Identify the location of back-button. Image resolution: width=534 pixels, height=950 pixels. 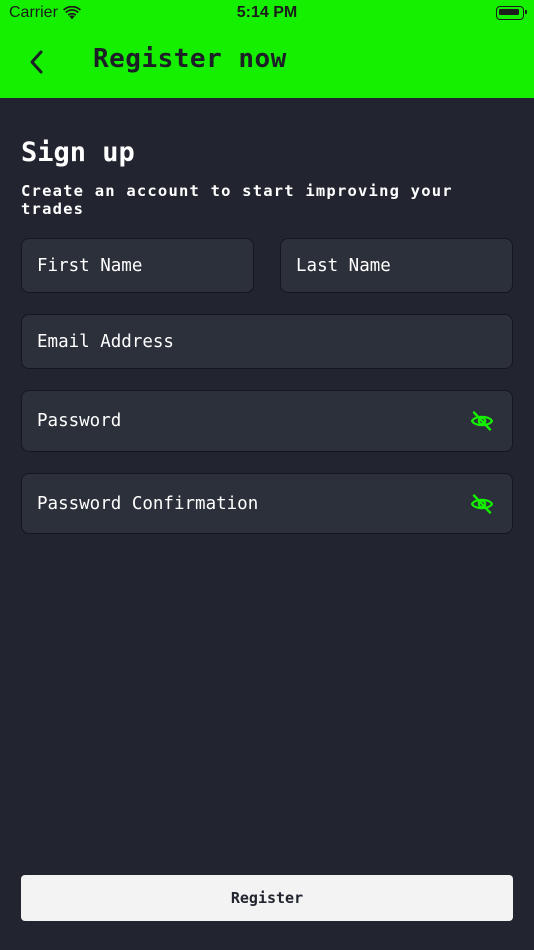
(37, 62).